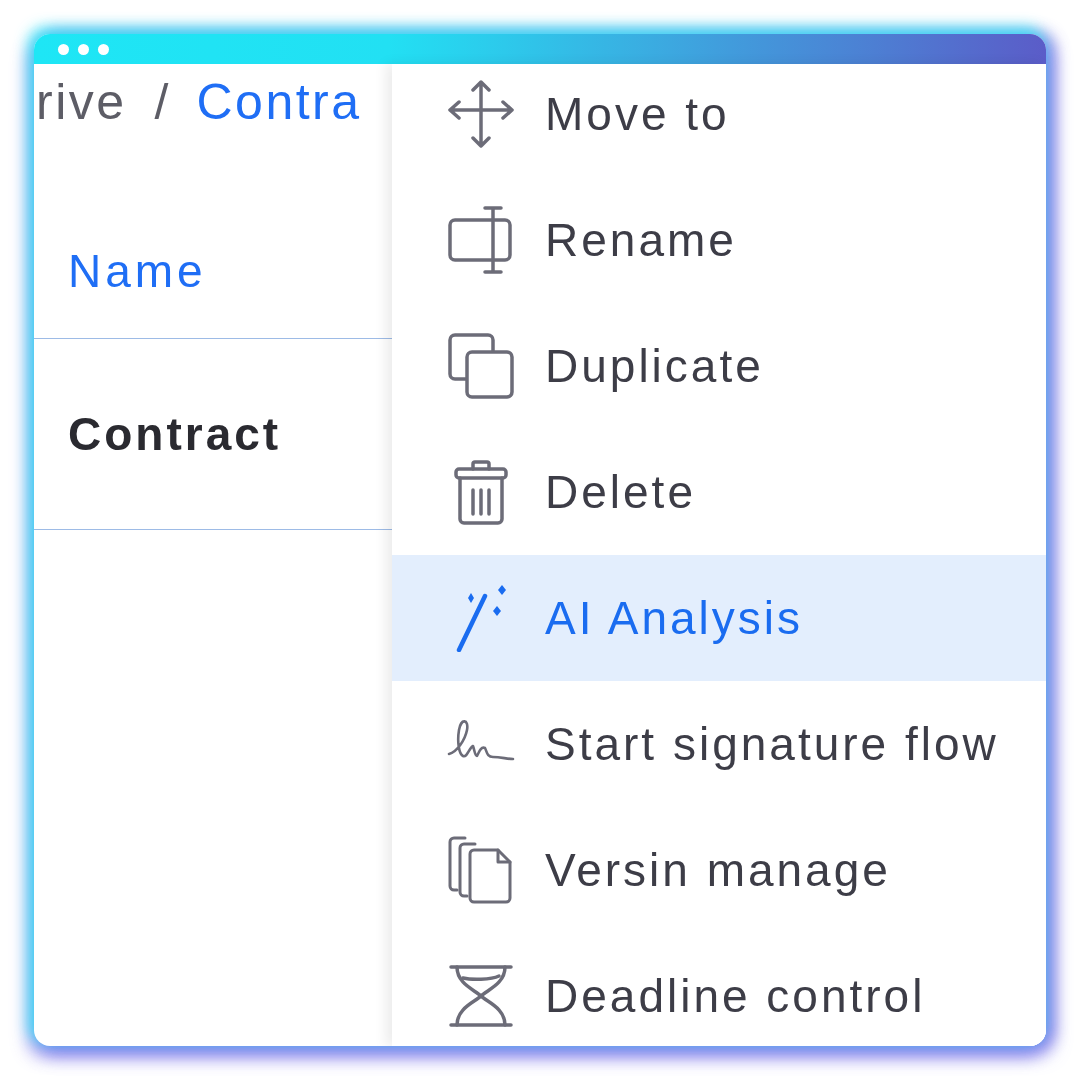 The height and width of the screenshot is (1081, 1081). What do you see at coordinates (719, 366) in the screenshot?
I see `menu-item: Duplicate` at bounding box center [719, 366].